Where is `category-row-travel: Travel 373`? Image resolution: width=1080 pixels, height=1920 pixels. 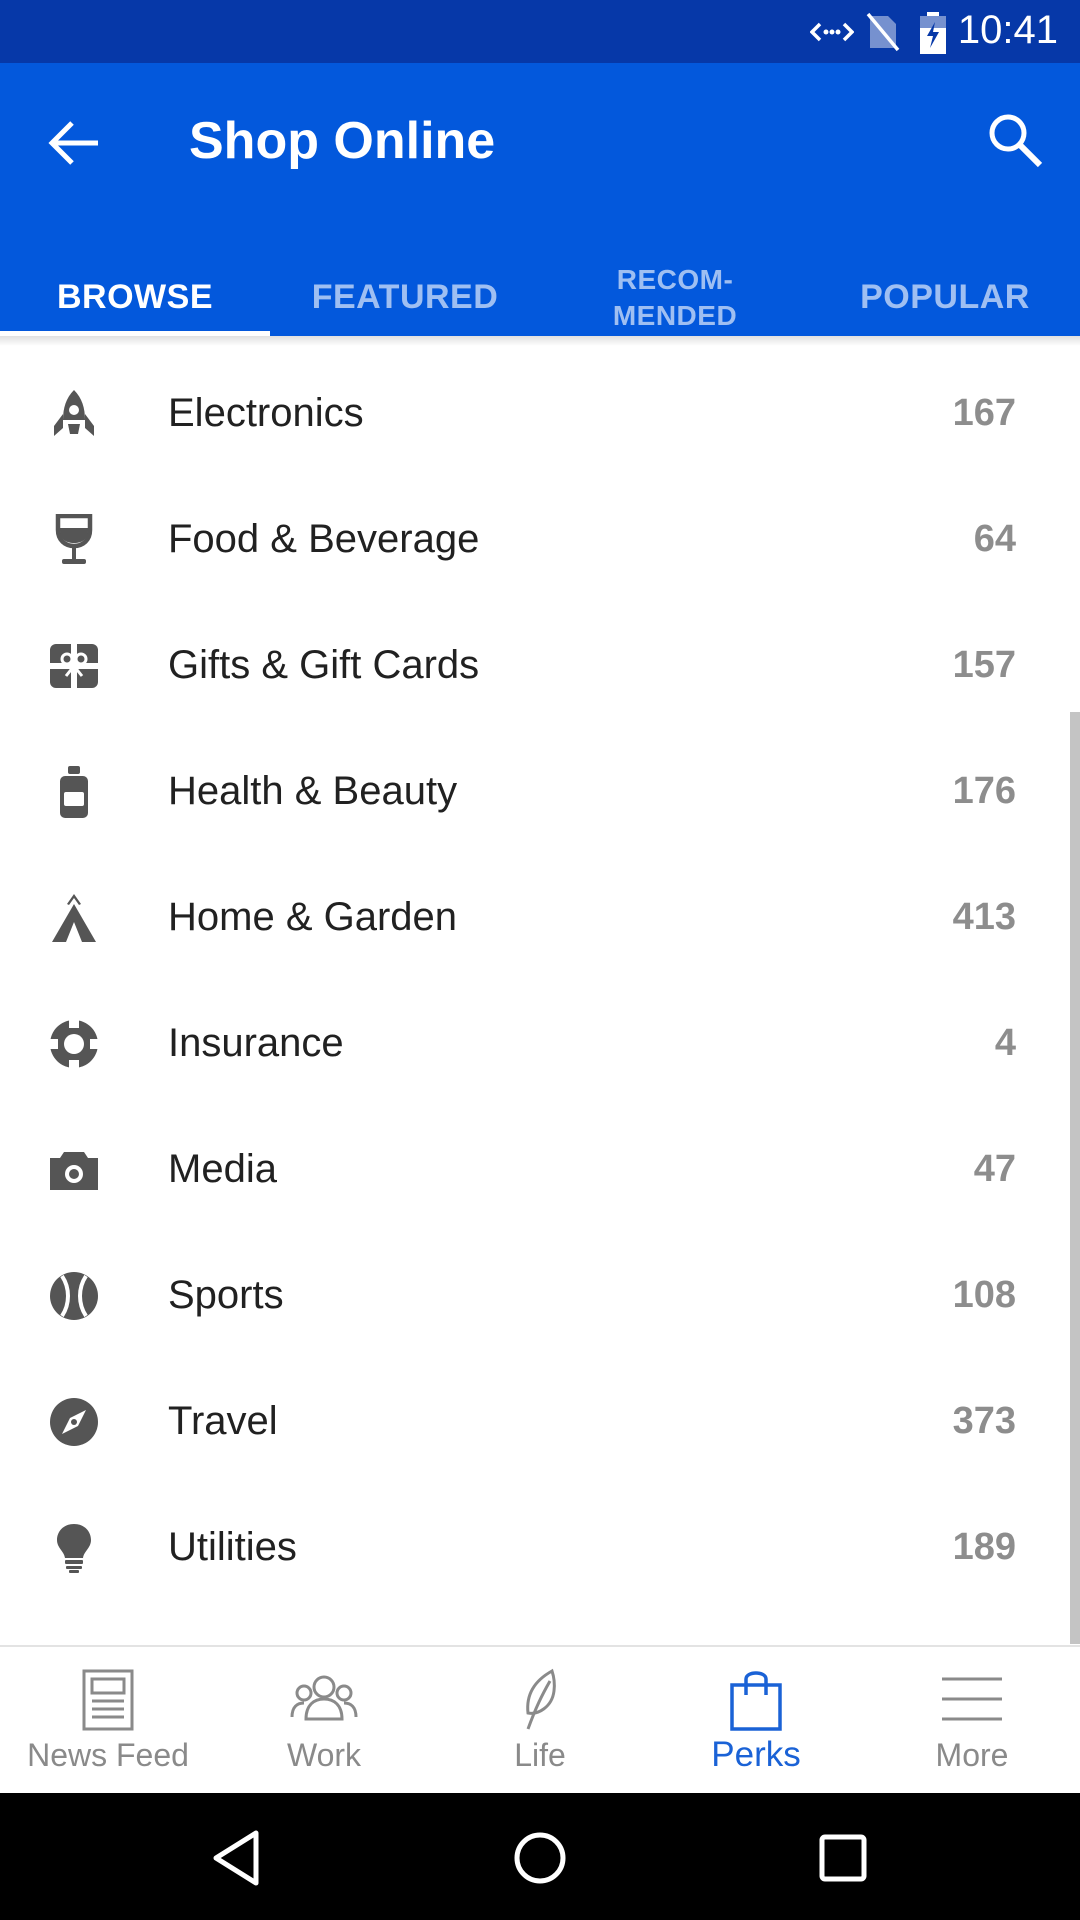
category-row-travel: Travel 373 is located at coordinates (540, 1421).